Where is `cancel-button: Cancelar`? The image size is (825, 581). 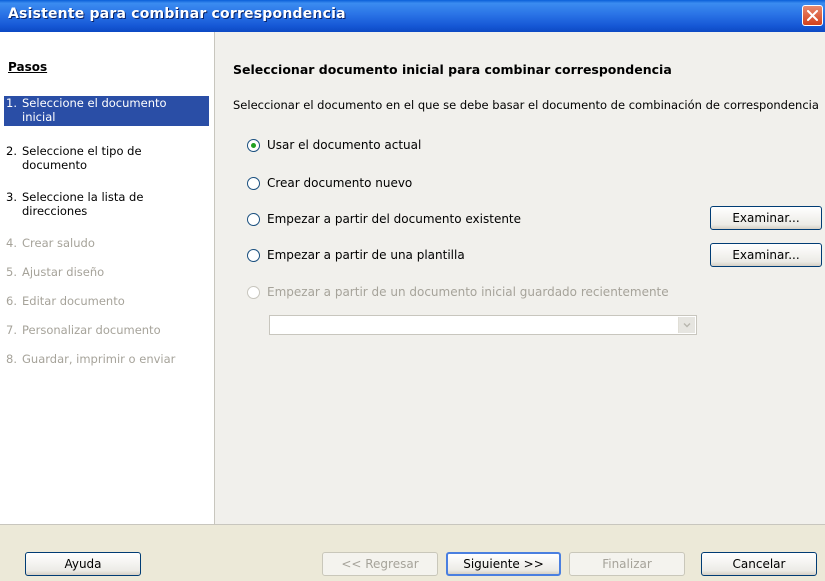 cancel-button: Cancelar is located at coordinates (759, 564).